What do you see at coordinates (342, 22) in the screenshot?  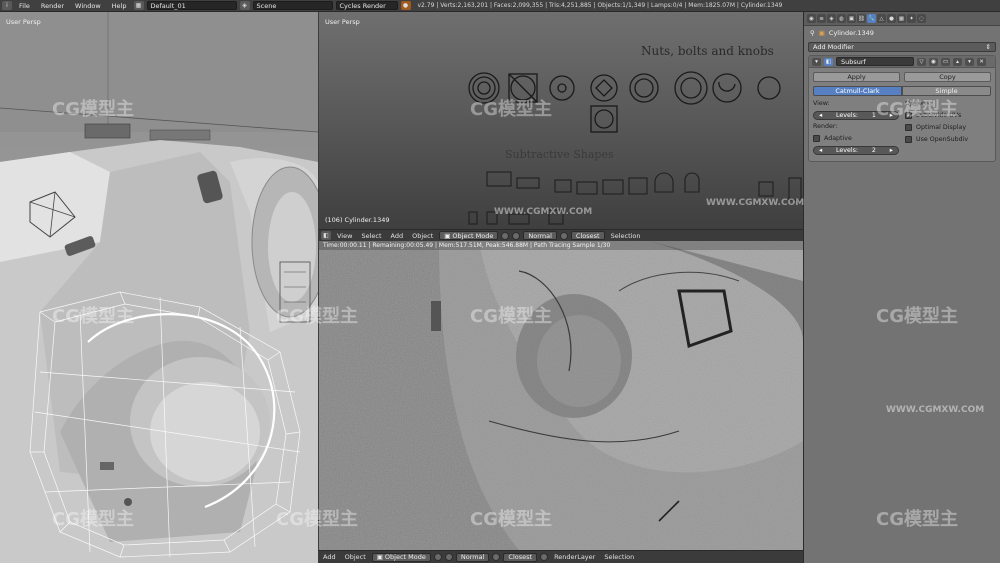 I see `top-right-viewport-label: User Persp` at bounding box center [342, 22].